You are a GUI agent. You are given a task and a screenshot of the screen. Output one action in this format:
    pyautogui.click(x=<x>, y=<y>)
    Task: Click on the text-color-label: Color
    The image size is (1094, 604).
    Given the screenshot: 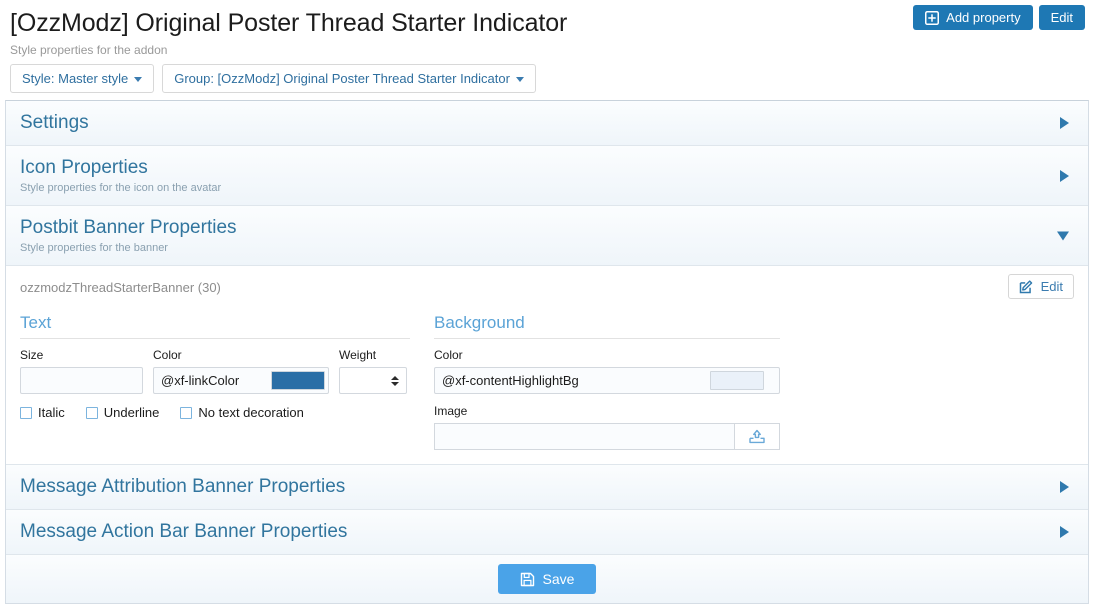 What is the action you would take?
    pyautogui.click(x=167, y=355)
    